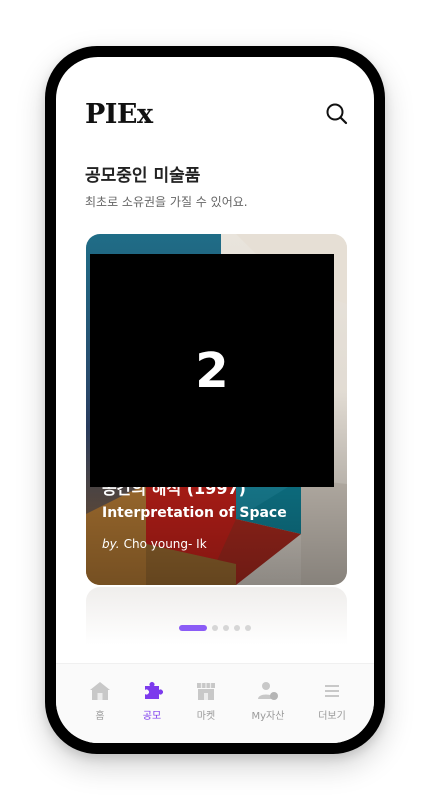 This screenshot has width=428, height=804. I want to click on puzzle-icon, so click(154, 690).